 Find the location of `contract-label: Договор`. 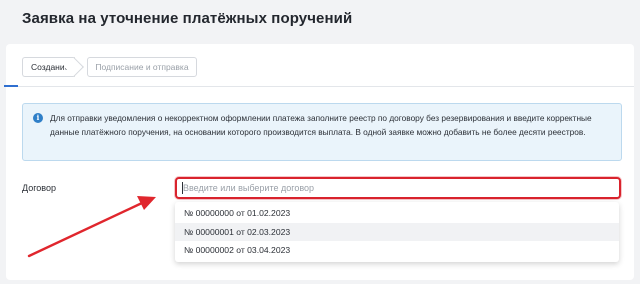

contract-label: Договор is located at coordinates (39, 188).